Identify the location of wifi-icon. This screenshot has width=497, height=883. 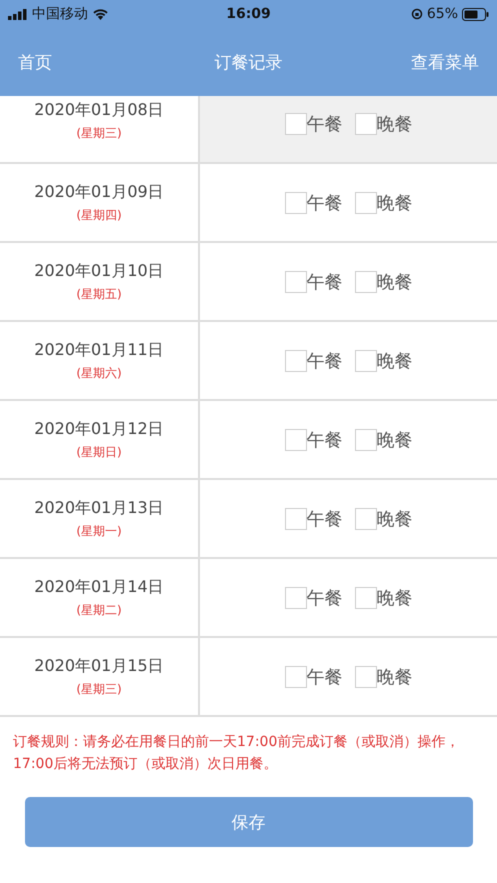
(100, 14).